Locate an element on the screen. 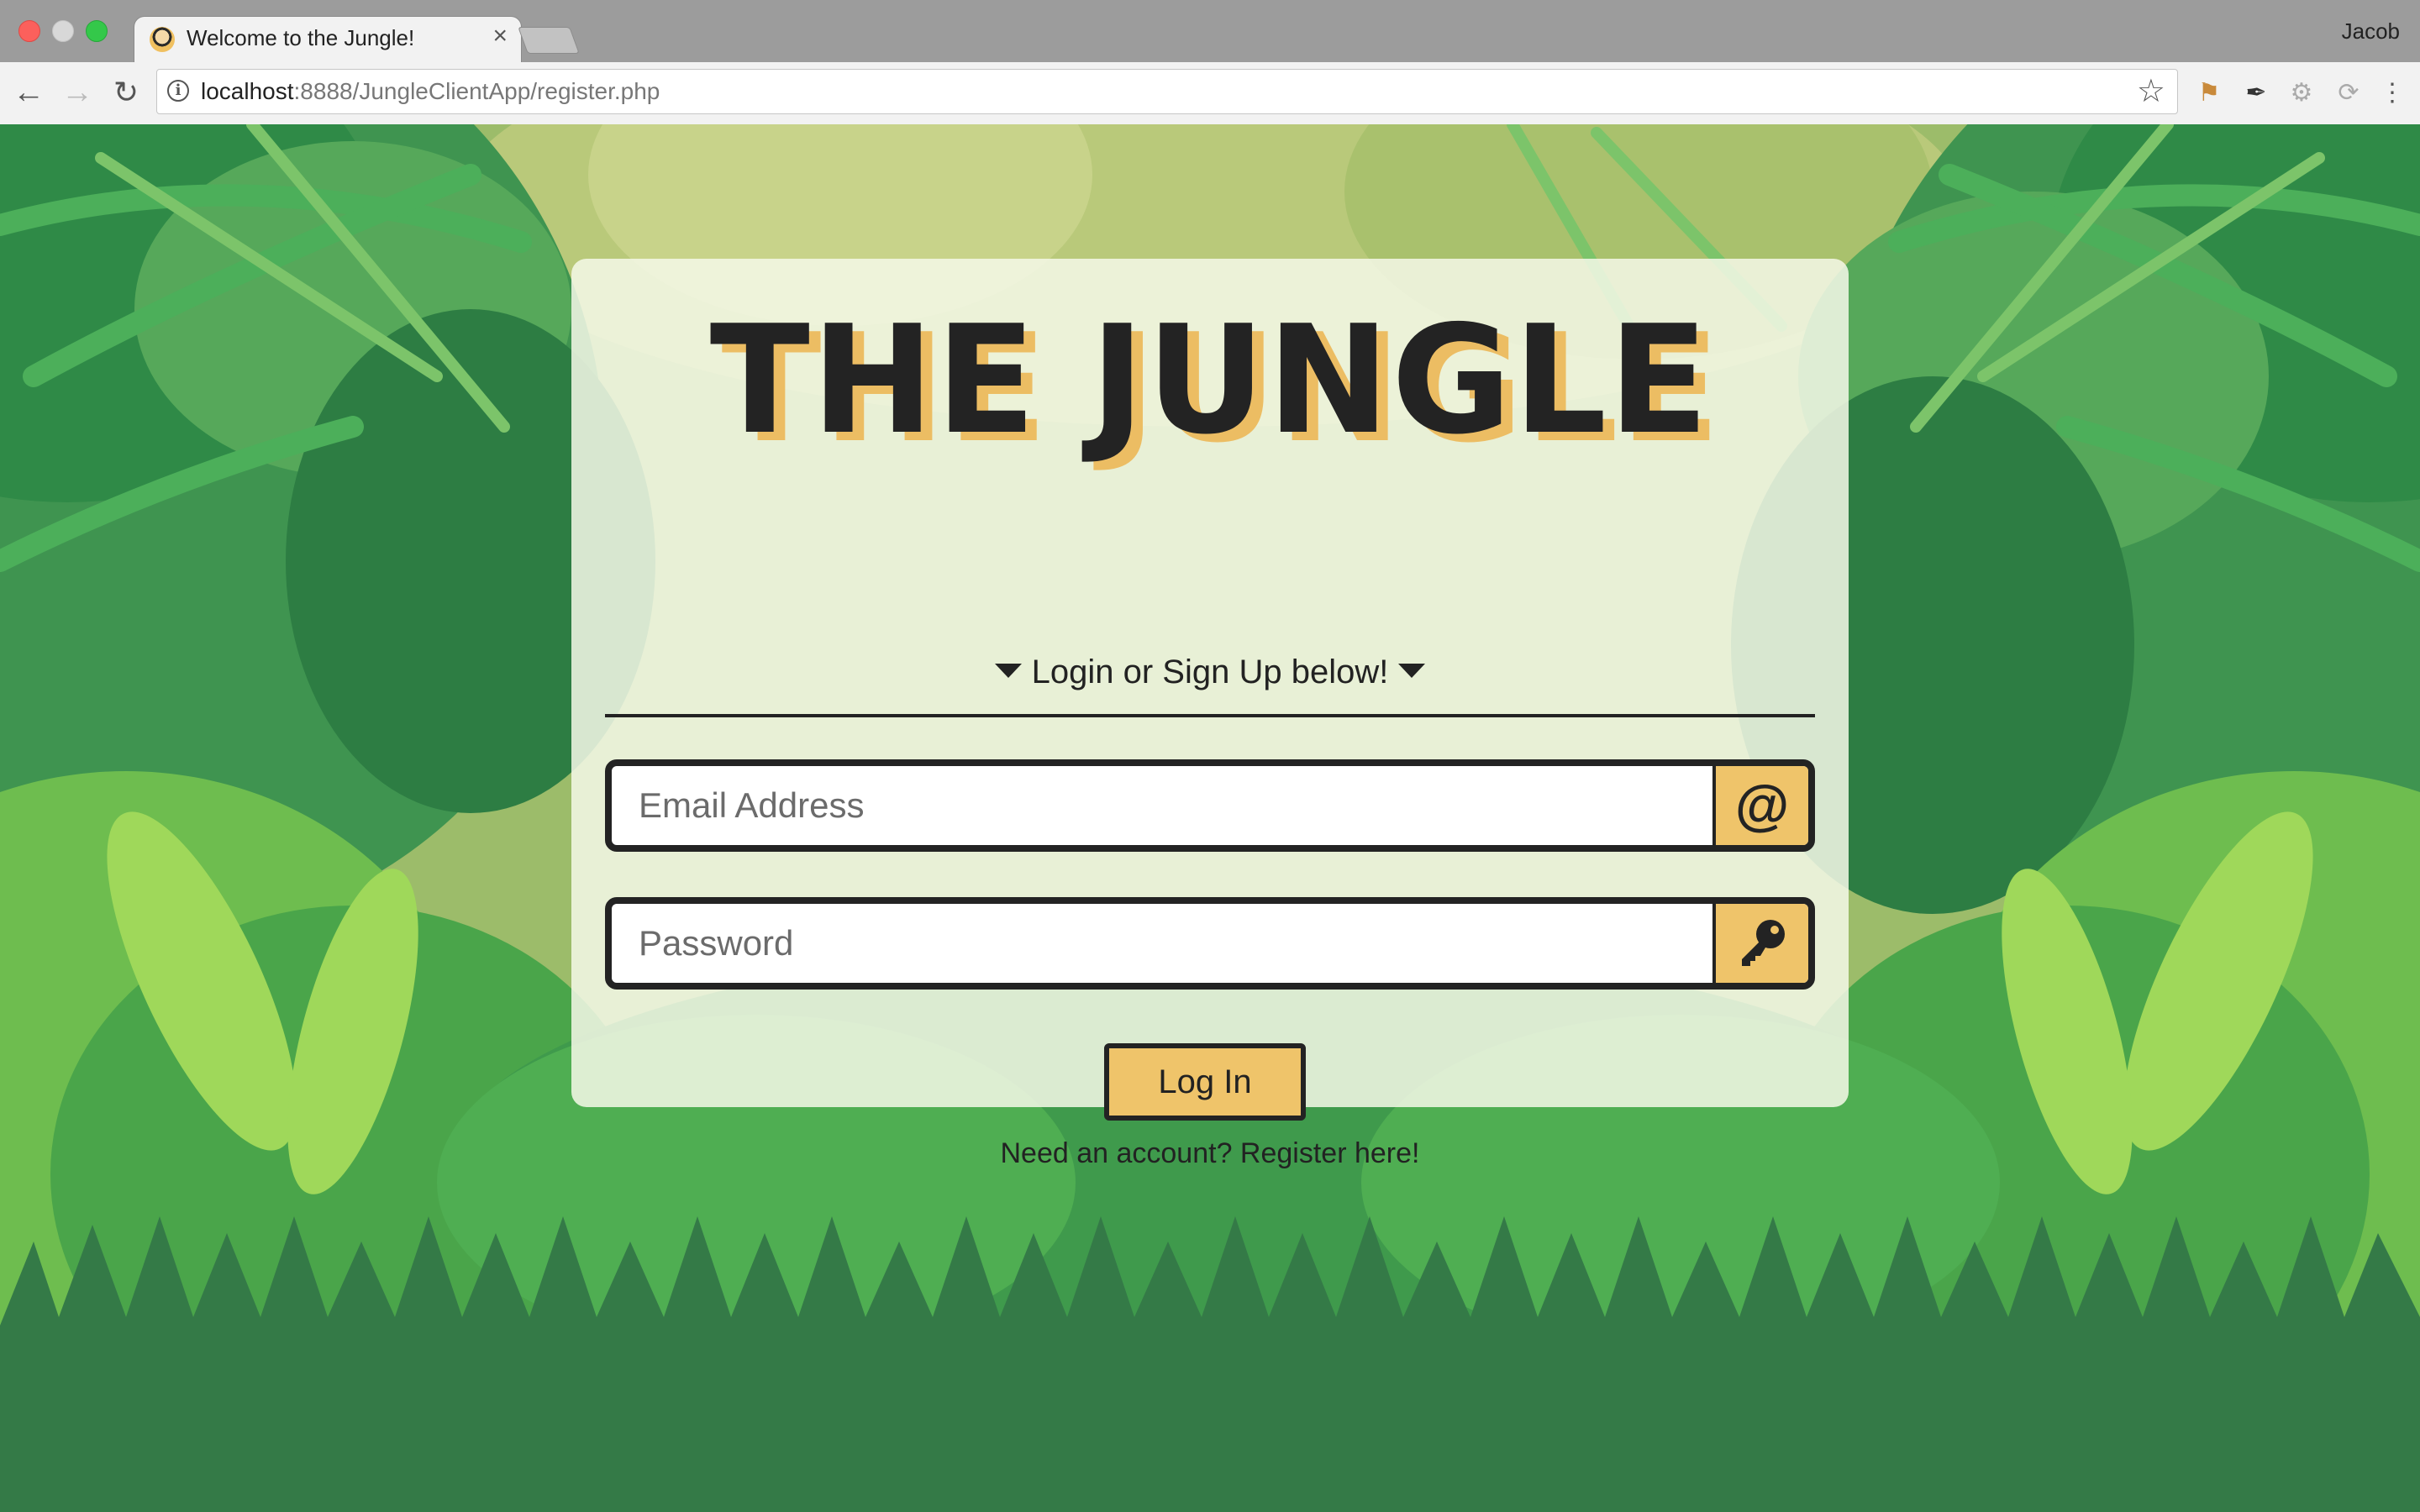 Image resolution: width=2420 pixels, height=1512 pixels. email-field-group: @ is located at coordinates (1210, 805).